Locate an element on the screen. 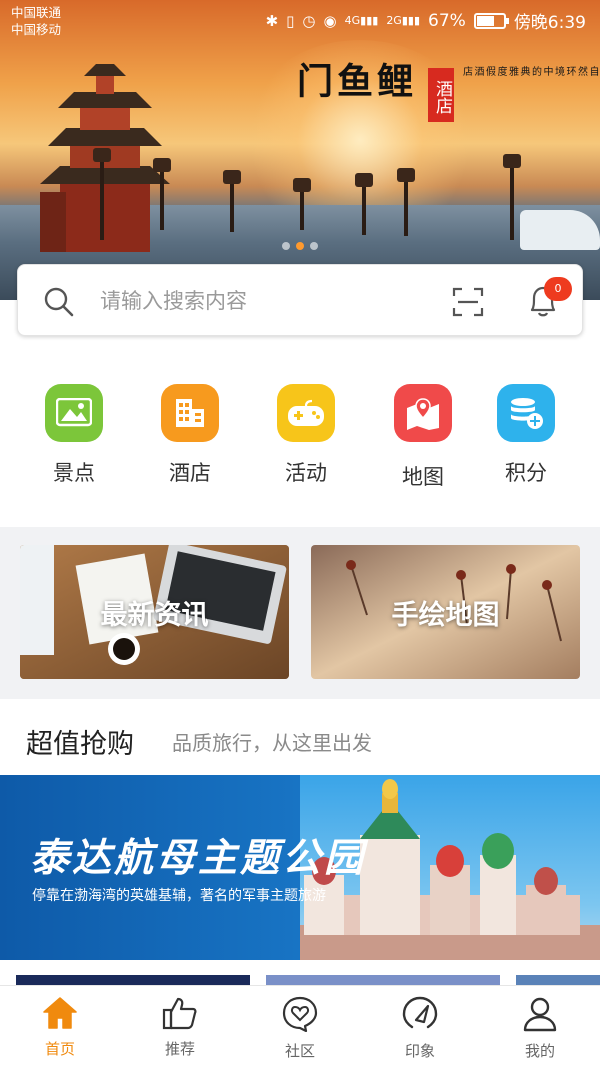 The height and width of the screenshot is (1067, 600). compass-gauge-icon is located at coordinates (420, 1012).